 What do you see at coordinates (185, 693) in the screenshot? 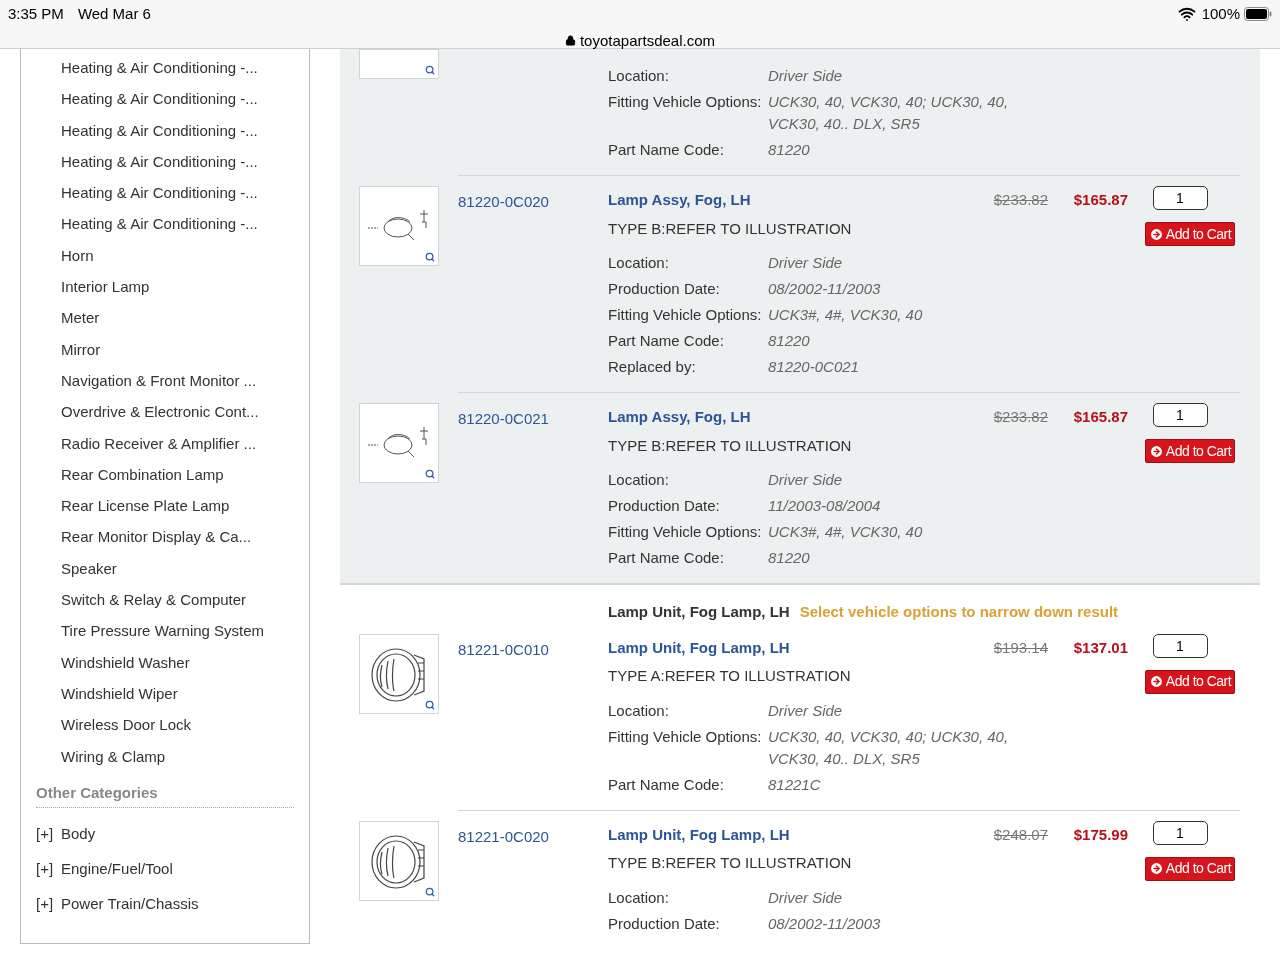
I see `category-link: Windshield Wiper` at bounding box center [185, 693].